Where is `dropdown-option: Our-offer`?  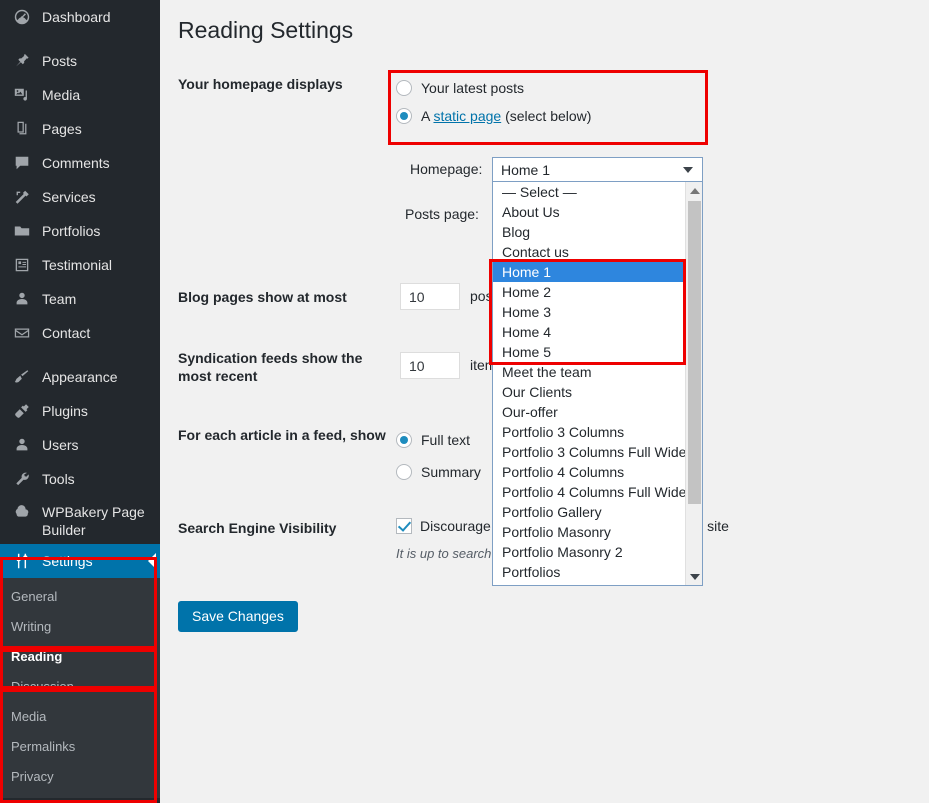
dropdown-option: Our-offer is located at coordinates (597, 412).